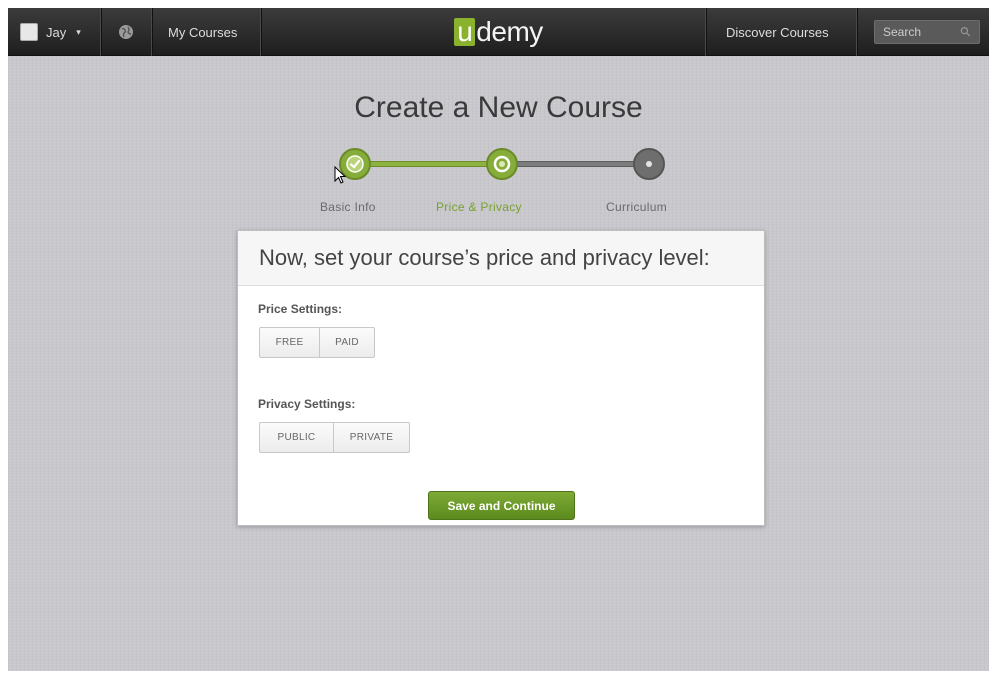 The height and width of the screenshot is (675, 997). I want to click on private-option-button: PRIVATE, so click(371, 437).